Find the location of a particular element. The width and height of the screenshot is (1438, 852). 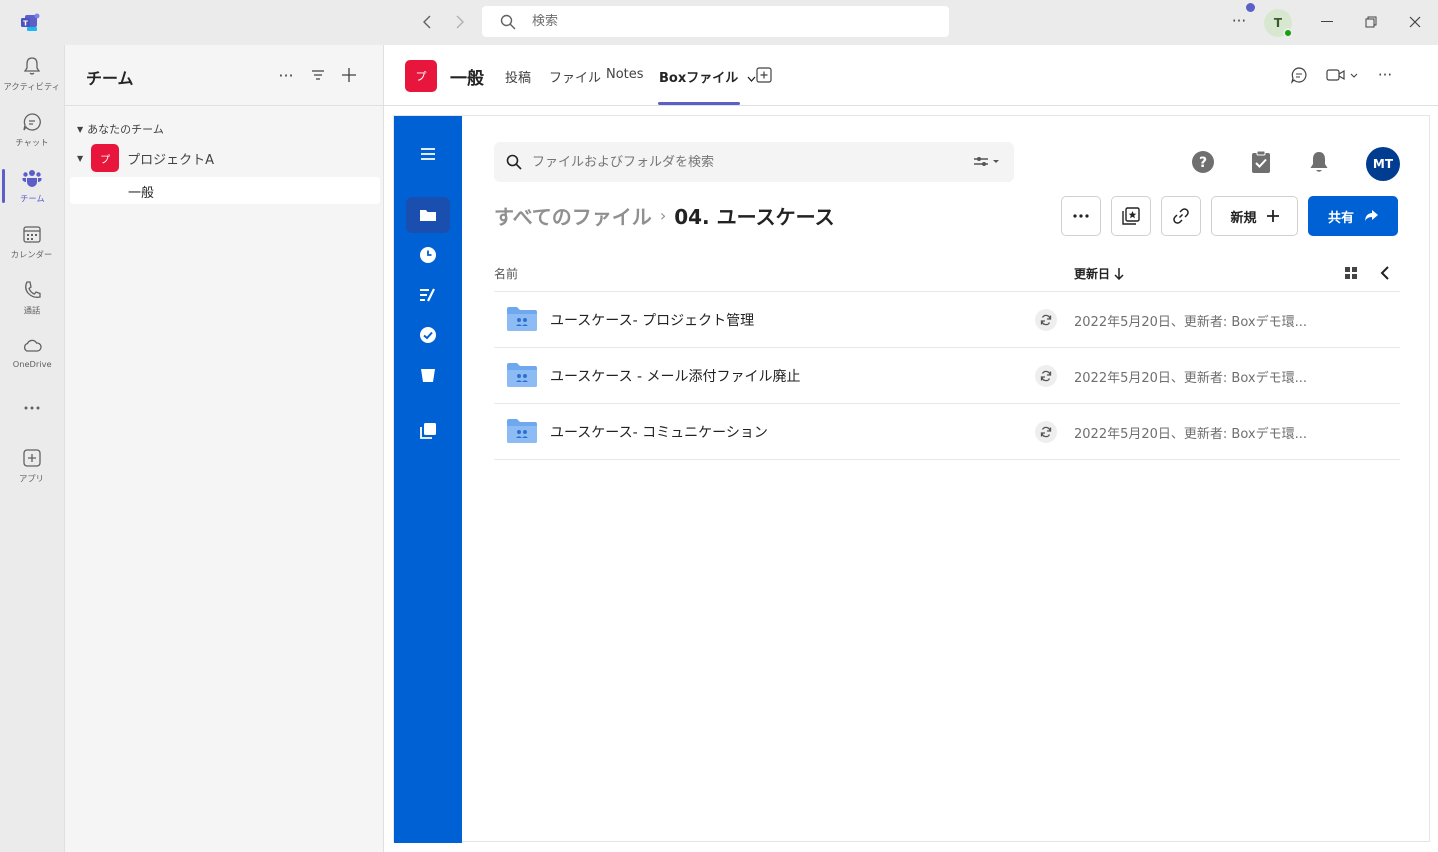

meeting-chat-icon is located at coordinates (1299, 75).